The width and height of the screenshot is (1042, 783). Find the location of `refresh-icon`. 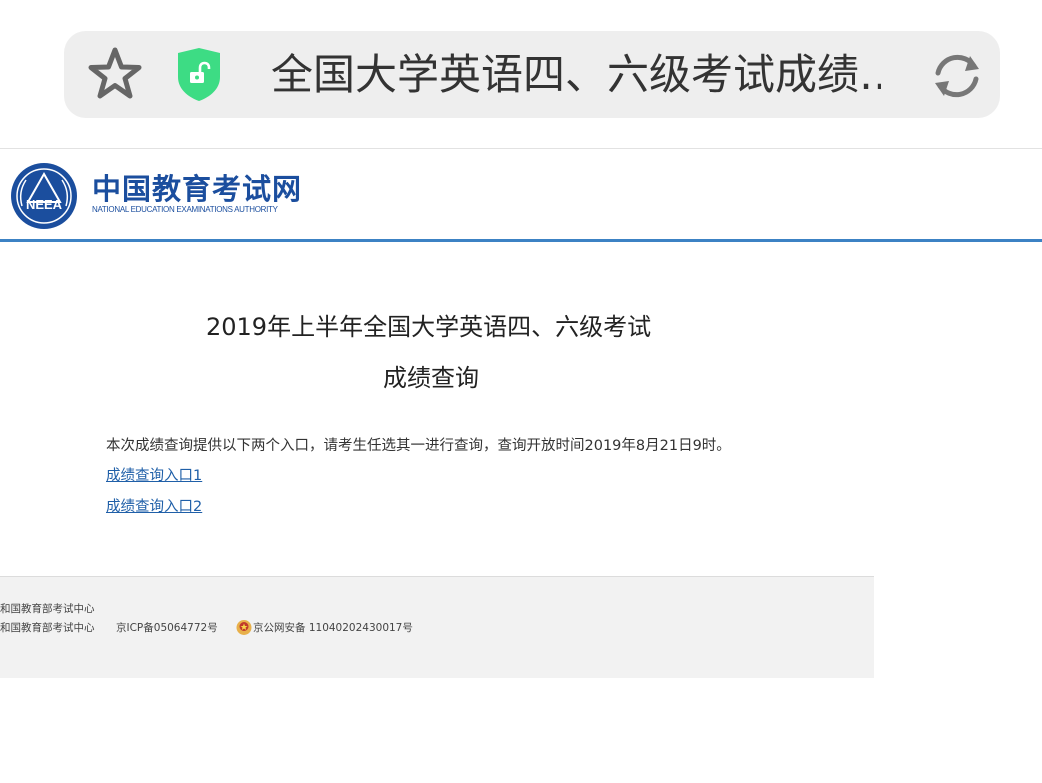

refresh-icon is located at coordinates (957, 76).